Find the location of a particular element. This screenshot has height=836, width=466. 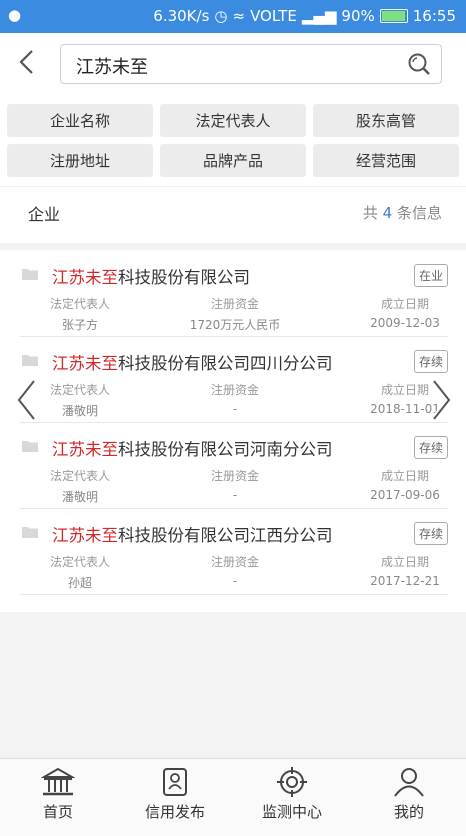

result-header: 企业 共 4 条信息 is located at coordinates (233, 214).